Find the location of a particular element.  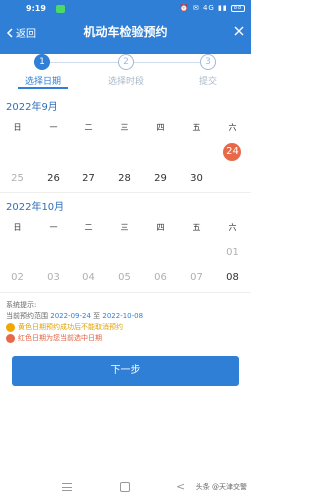

calendar-day: 02 is located at coordinates (17, 277).